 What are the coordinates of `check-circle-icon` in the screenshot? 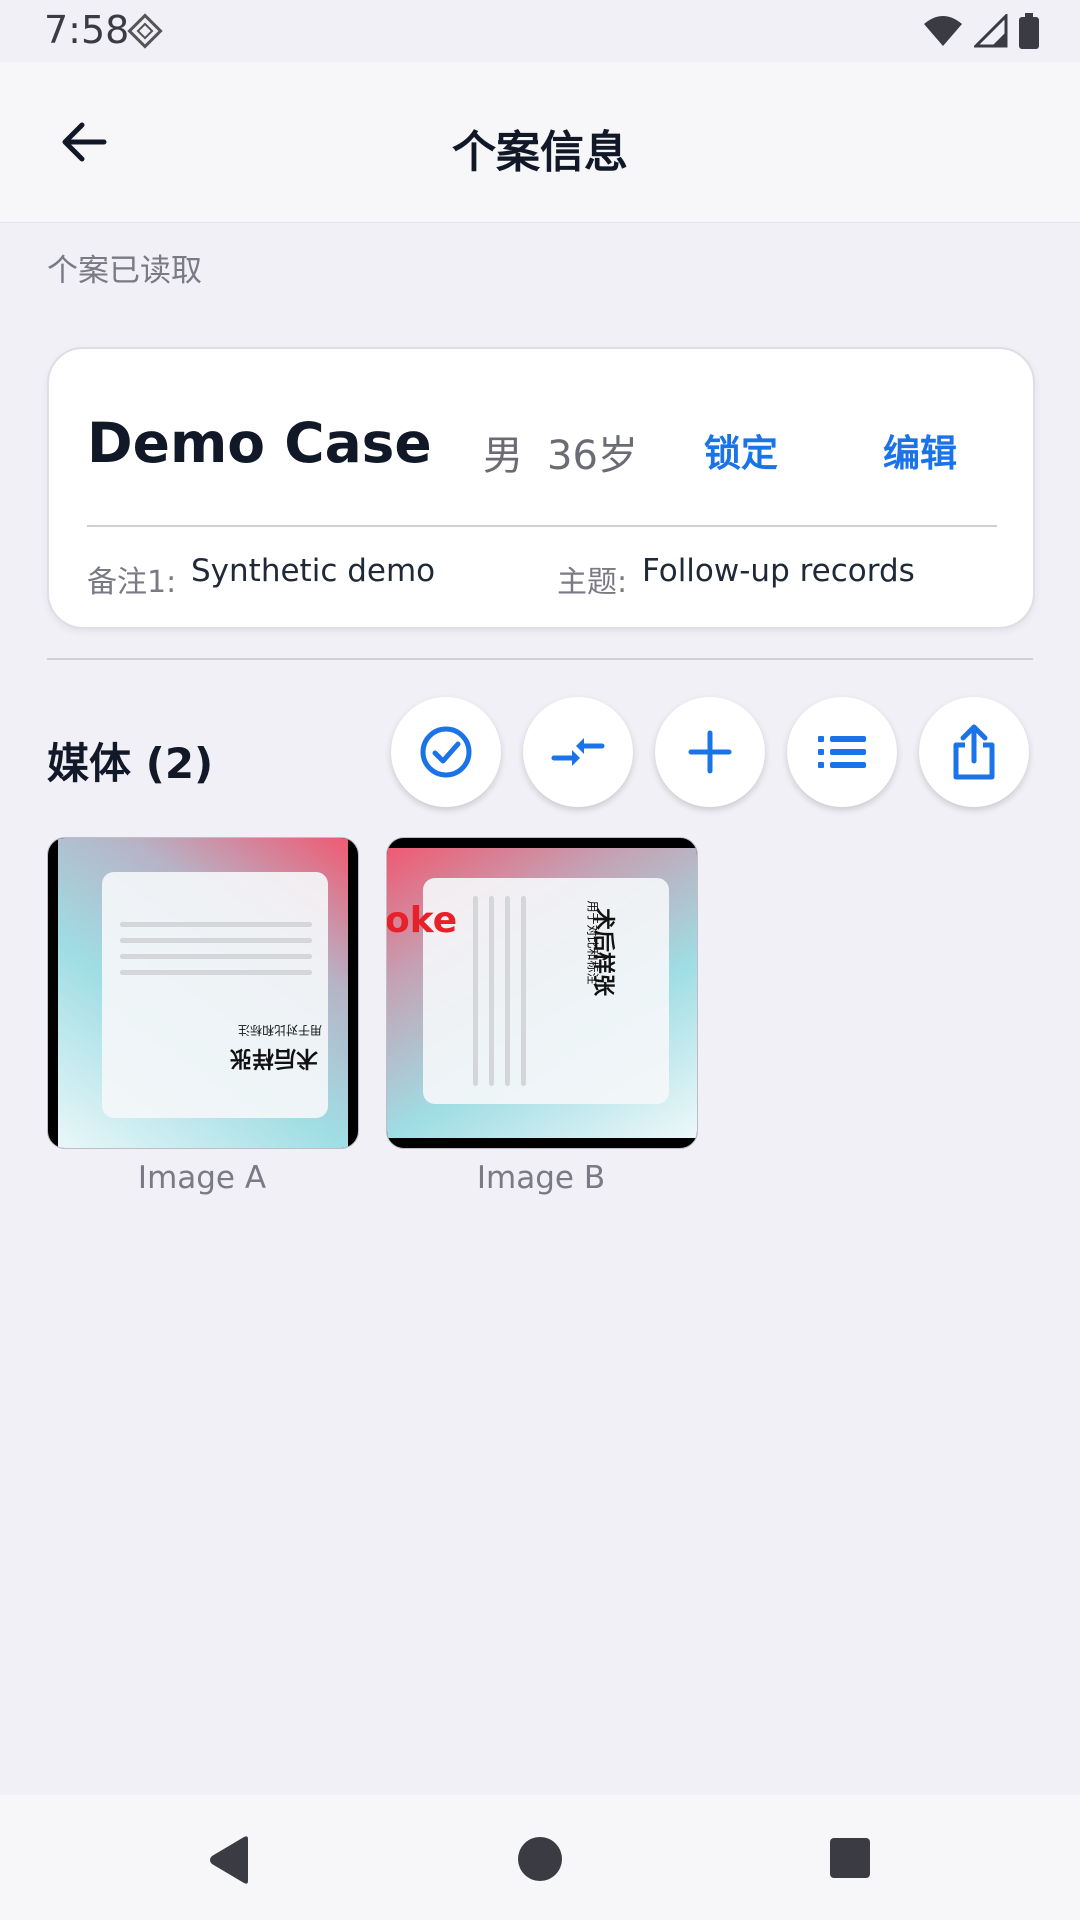 It's located at (446, 752).